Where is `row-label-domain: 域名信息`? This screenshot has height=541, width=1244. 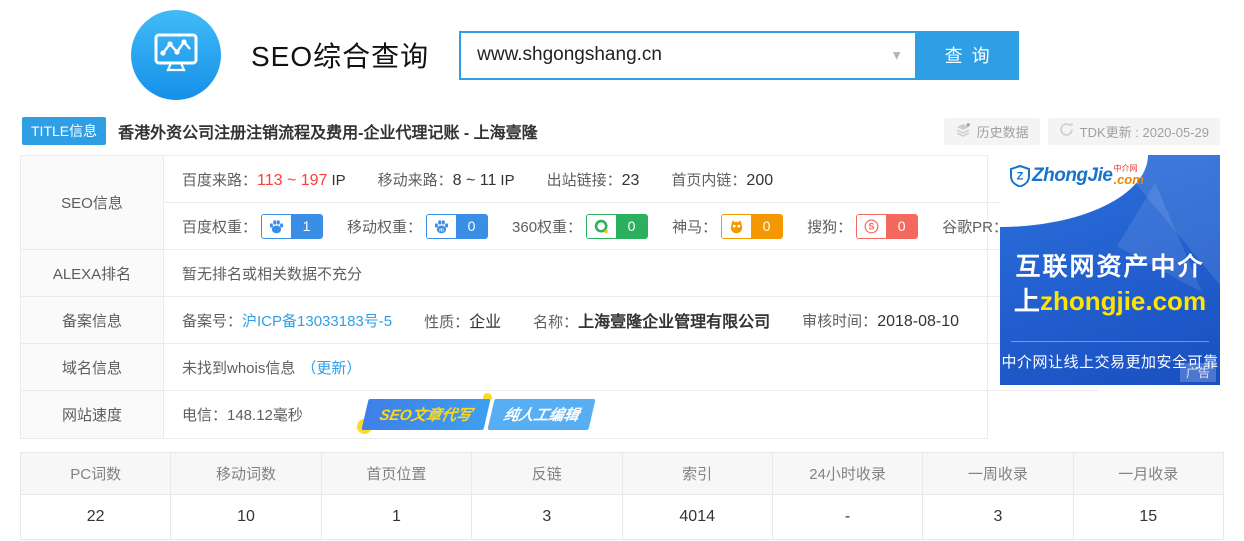
row-label-domain: 域名信息 is located at coordinates (92, 367).